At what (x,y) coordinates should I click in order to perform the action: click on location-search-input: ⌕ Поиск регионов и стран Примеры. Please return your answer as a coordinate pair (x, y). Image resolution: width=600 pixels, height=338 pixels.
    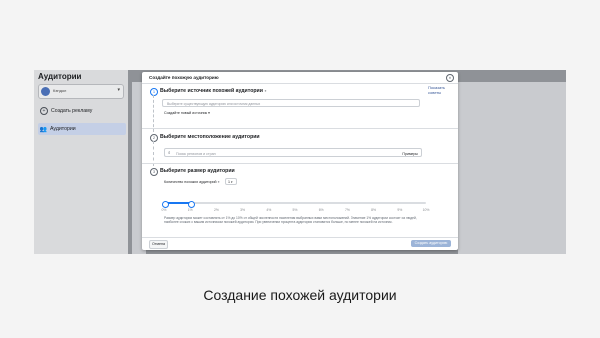
    Looking at the image, I should click on (293, 152).